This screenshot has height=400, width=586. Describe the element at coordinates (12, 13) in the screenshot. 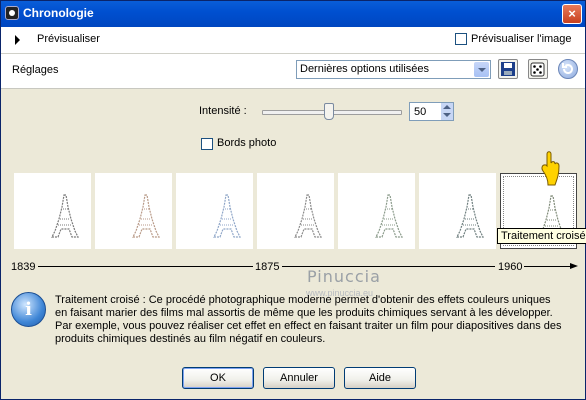

I see `app-icon` at that location.